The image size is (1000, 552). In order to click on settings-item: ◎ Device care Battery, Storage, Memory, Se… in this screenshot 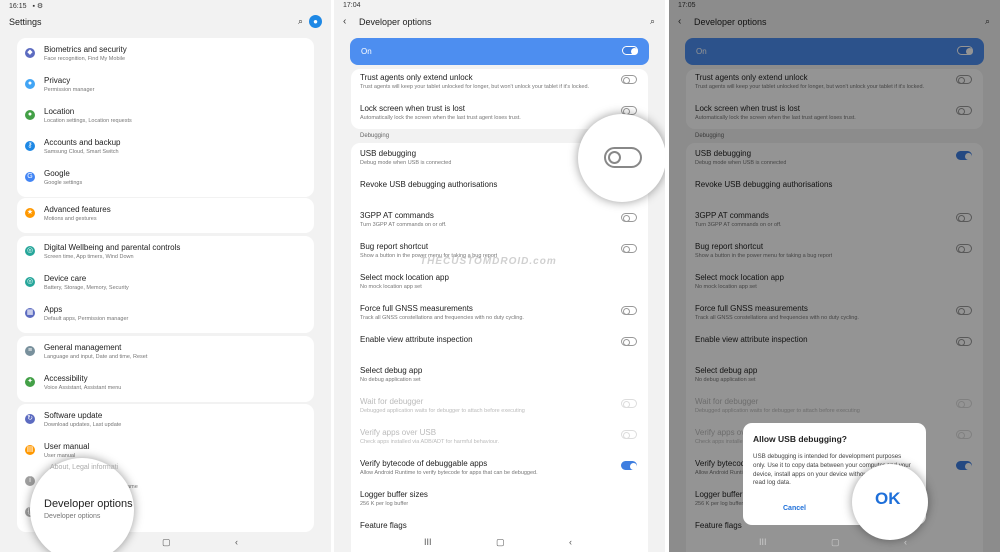, I will do `click(165, 284)`.